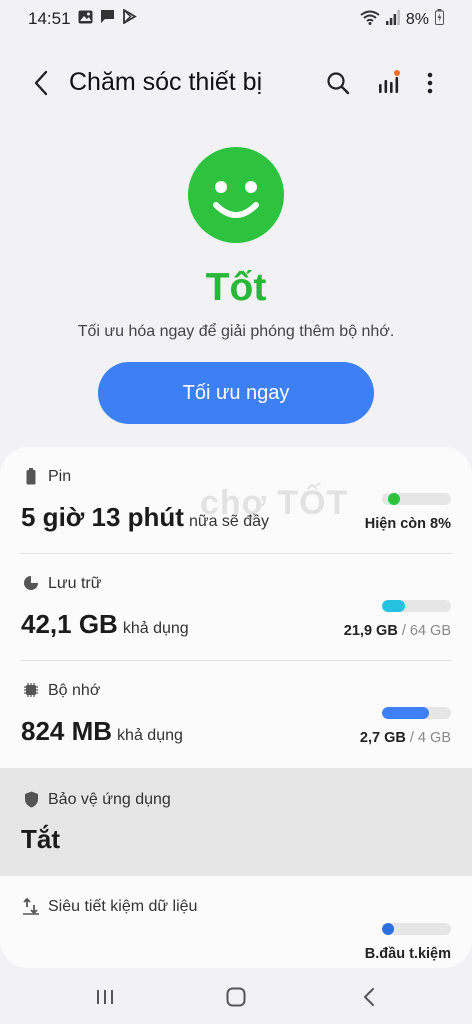  I want to click on battery-time: 5 giờ 13 phút nữa sẽ đầy, so click(145, 517).